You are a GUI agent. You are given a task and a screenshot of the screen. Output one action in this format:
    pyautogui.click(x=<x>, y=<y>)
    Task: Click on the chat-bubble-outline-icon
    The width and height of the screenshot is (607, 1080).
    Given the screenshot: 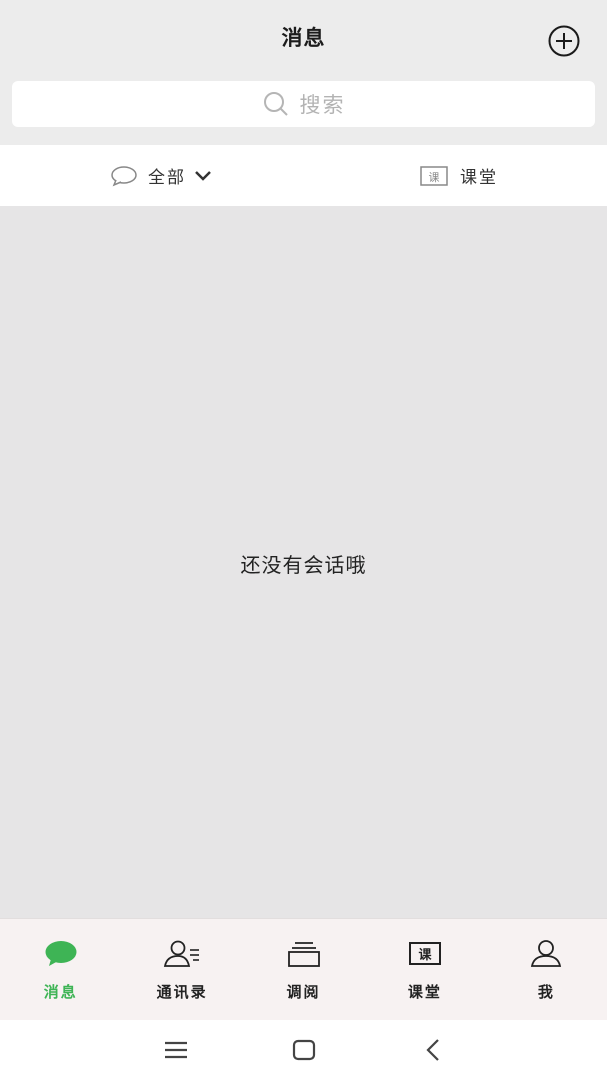 What is the action you would take?
    pyautogui.click(x=124, y=175)
    